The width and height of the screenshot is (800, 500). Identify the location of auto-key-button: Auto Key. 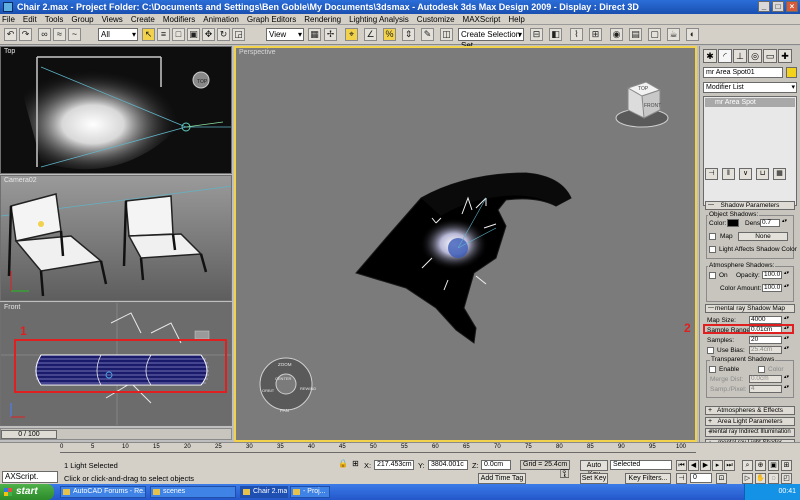
(594, 469).